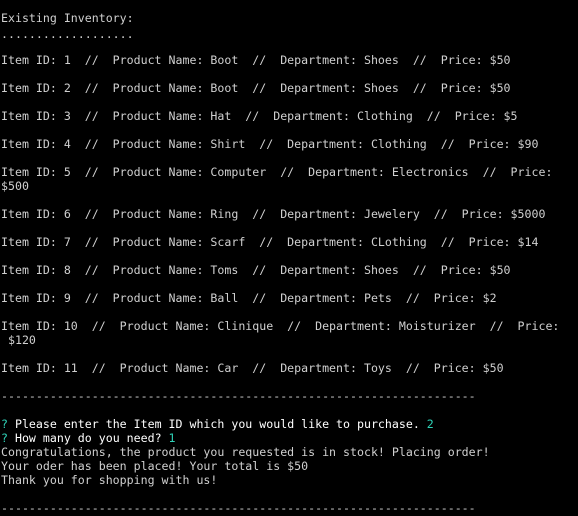  What do you see at coordinates (430, 424) in the screenshot?
I see `prompt-answer: 2` at bounding box center [430, 424].